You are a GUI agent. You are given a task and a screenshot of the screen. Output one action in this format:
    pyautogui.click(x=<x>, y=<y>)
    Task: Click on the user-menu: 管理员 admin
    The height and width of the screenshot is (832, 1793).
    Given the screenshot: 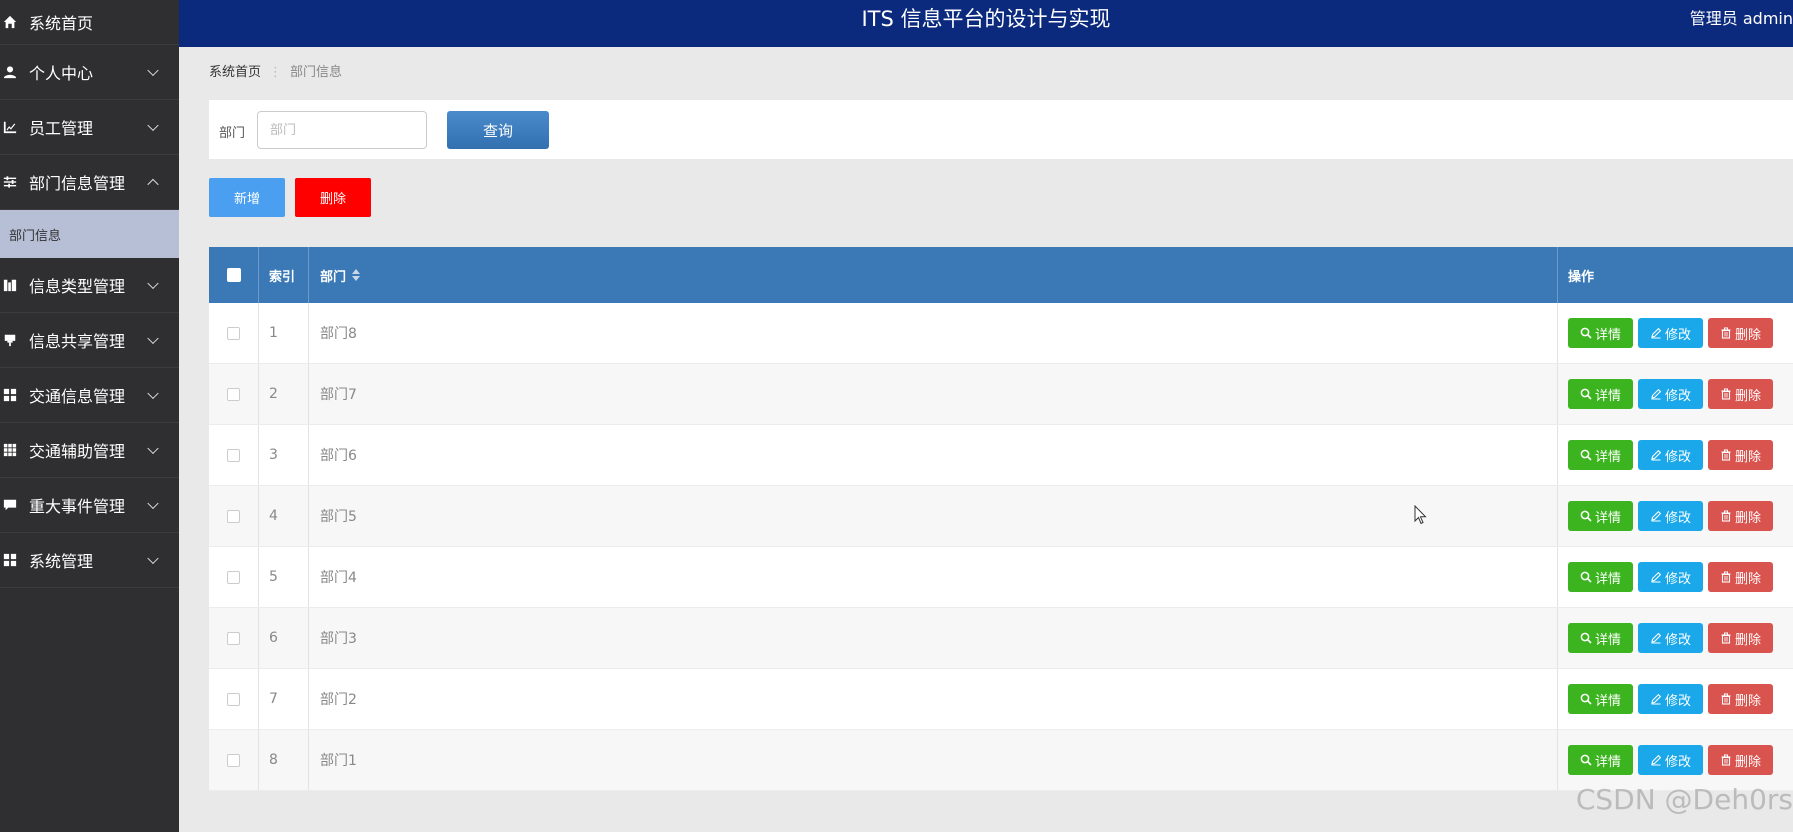 What is the action you would take?
    pyautogui.click(x=1741, y=19)
    